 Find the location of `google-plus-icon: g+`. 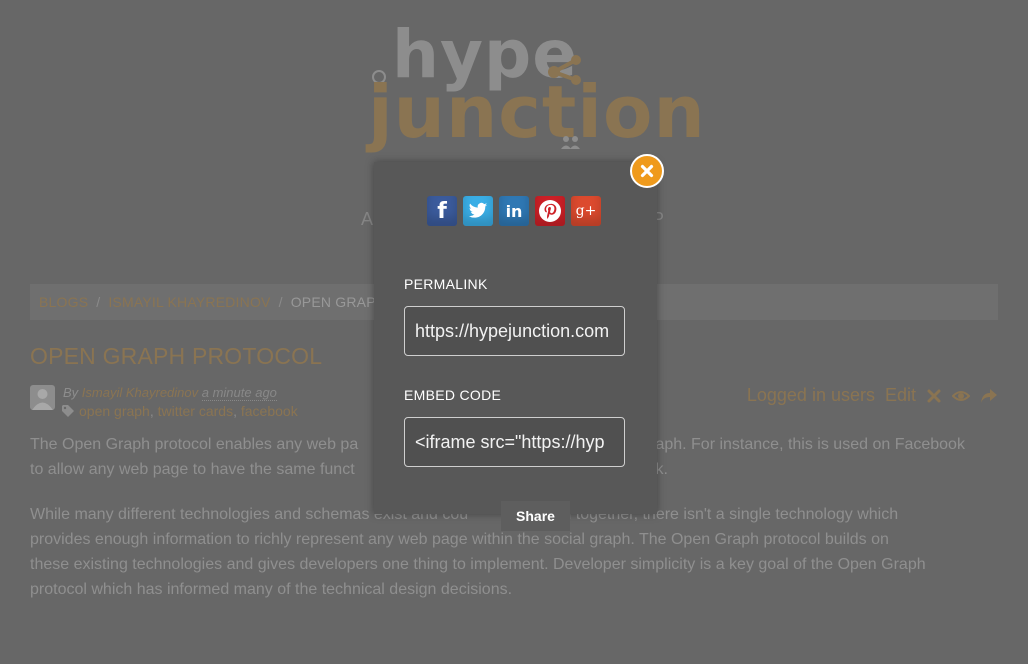

google-plus-icon: g+ is located at coordinates (586, 211).